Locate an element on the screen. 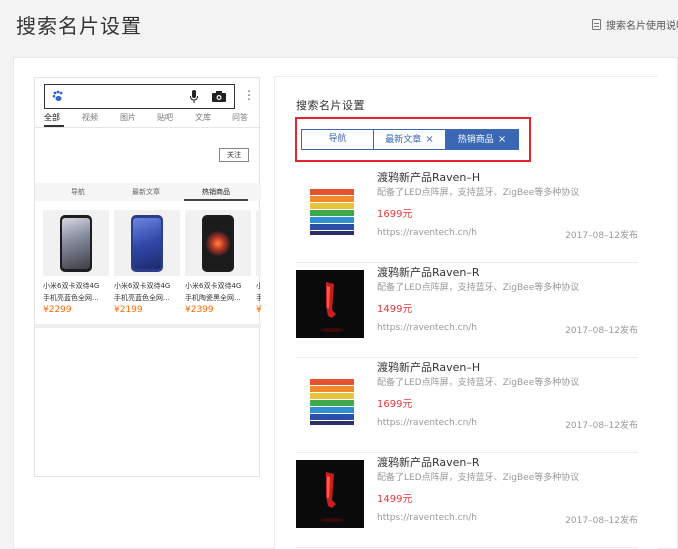 The width and height of the screenshot is (678, 549). tag-nav: 导航 is located at coordinates (337, 139).